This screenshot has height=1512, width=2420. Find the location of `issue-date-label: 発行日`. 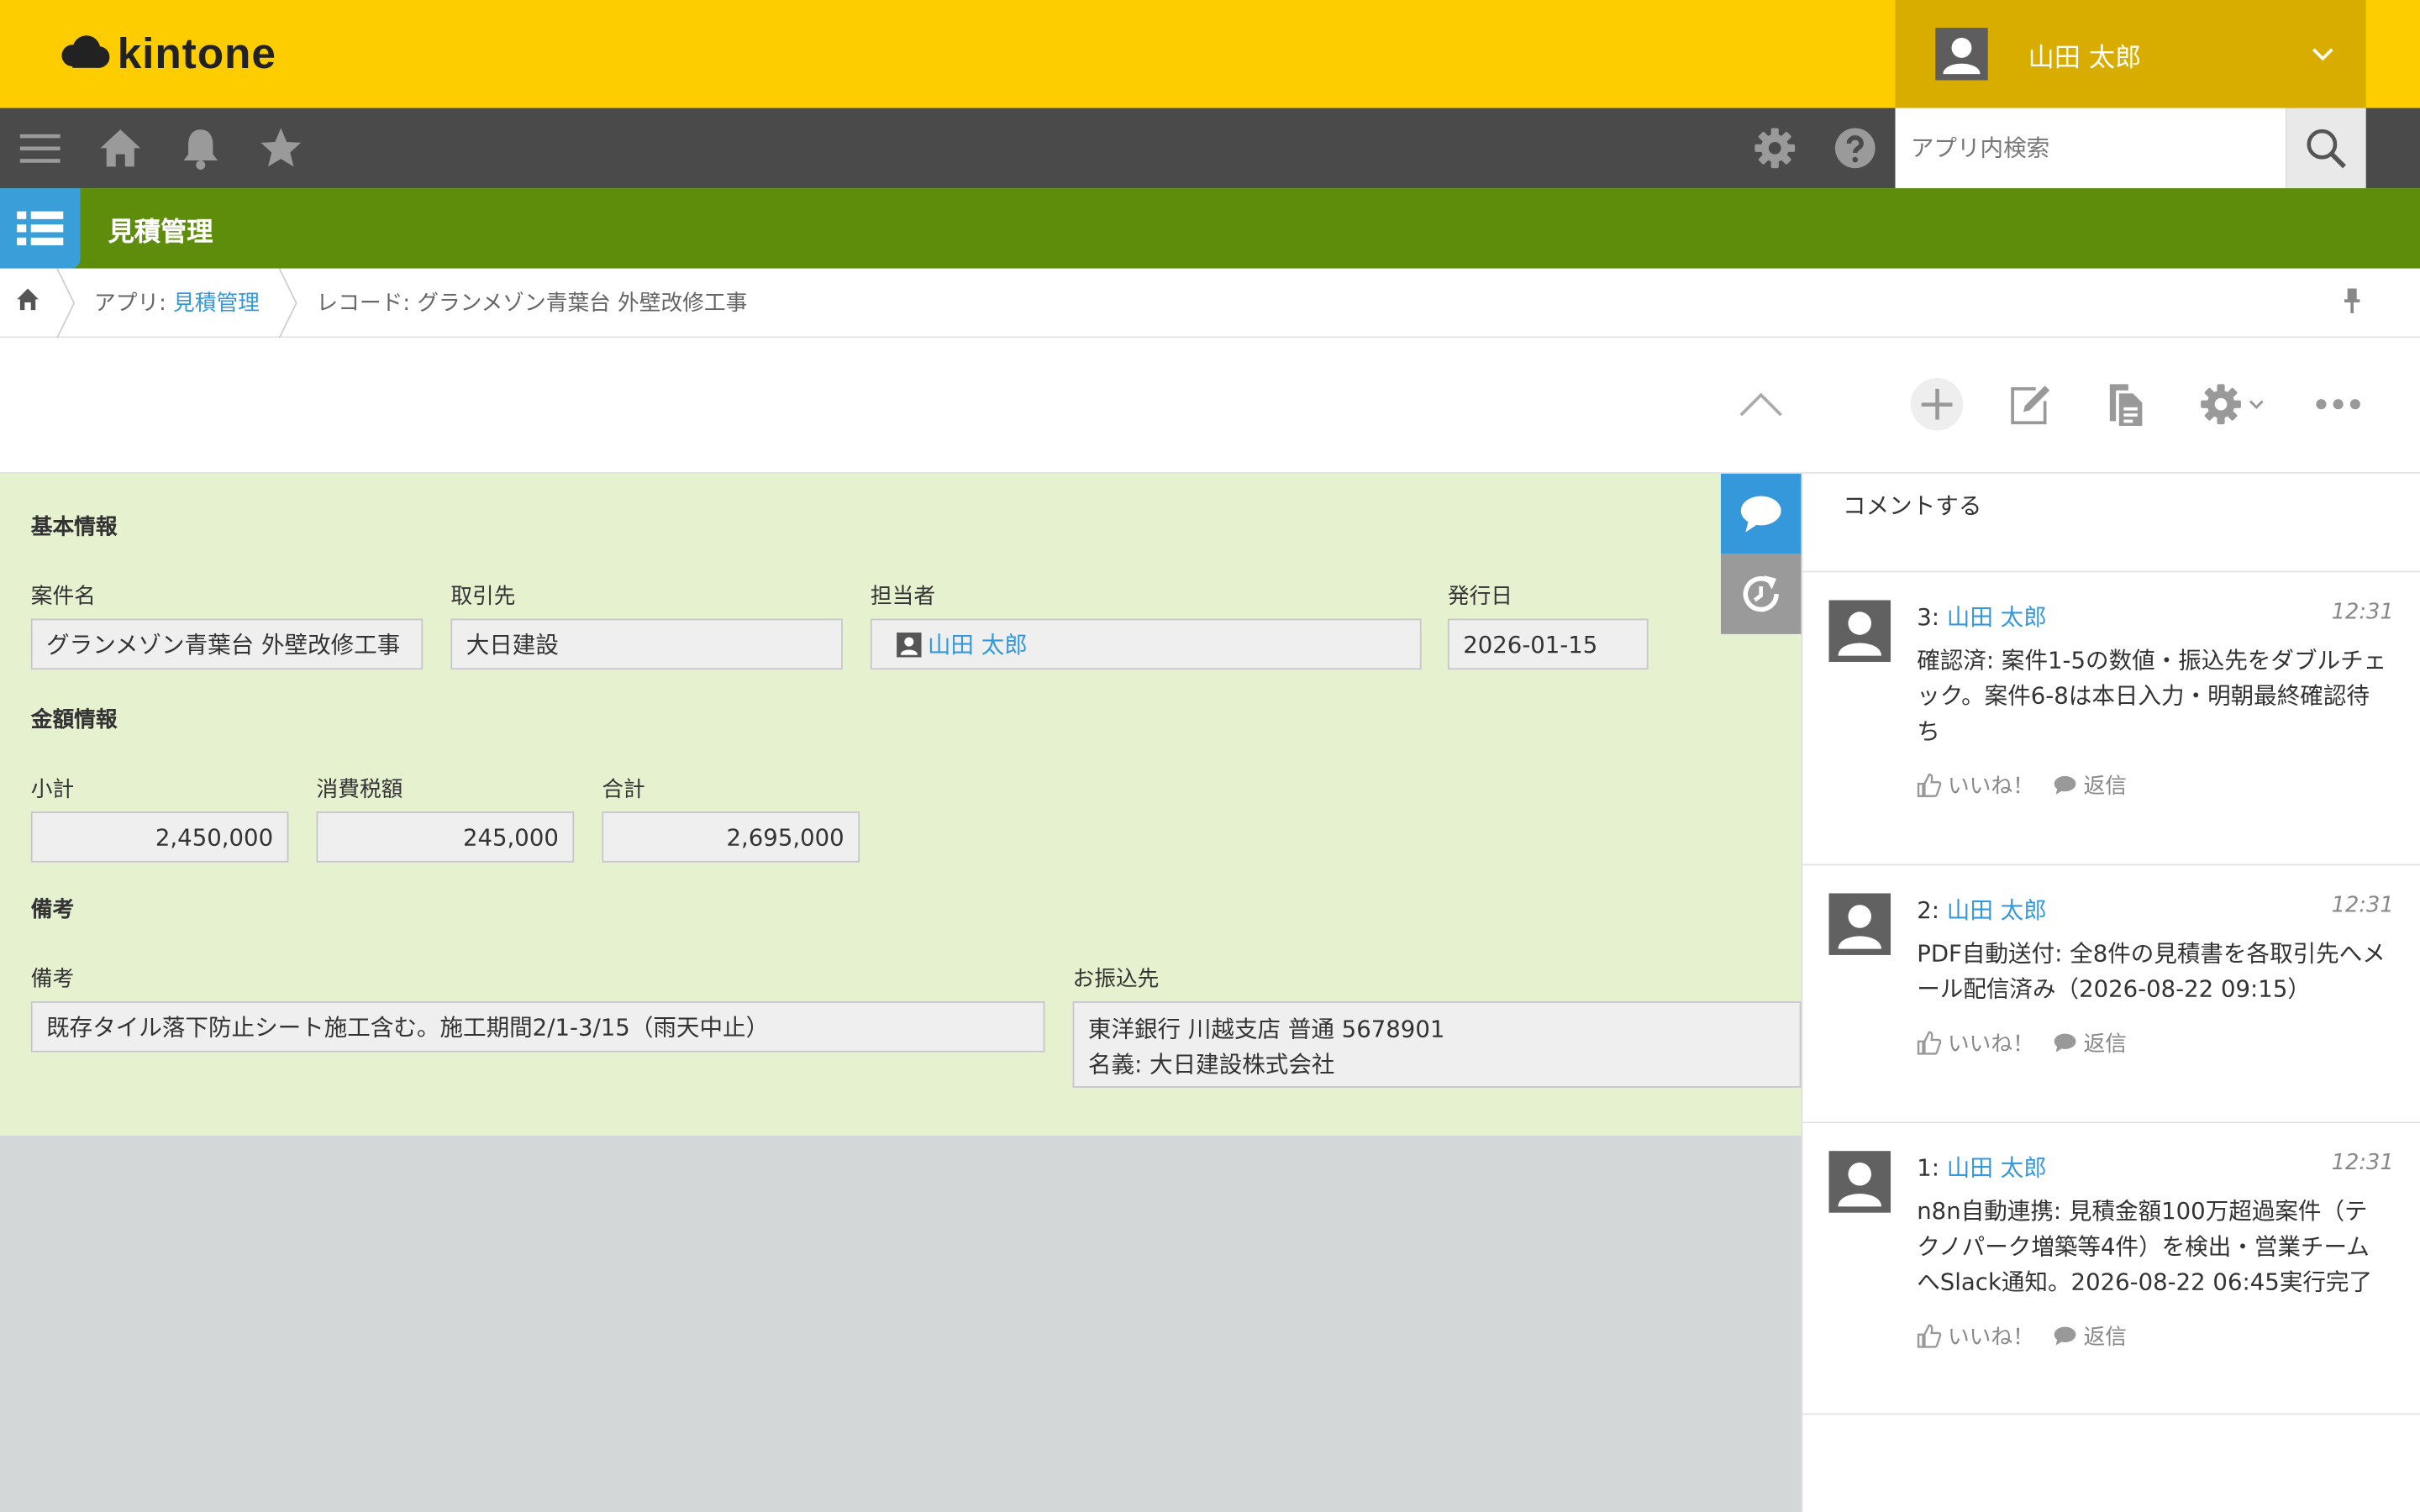

issue-date-label: 発行日 is located at coordinates (1480, 597).